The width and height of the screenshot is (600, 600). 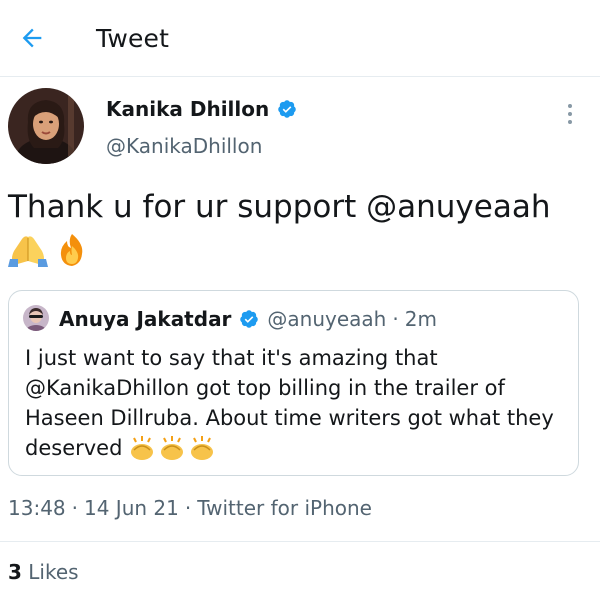 What do you see at coordinates (284, 508) in the screenshot?
I see `tweet-source: Twitter for iPhone` at bounding box center [284, 508].